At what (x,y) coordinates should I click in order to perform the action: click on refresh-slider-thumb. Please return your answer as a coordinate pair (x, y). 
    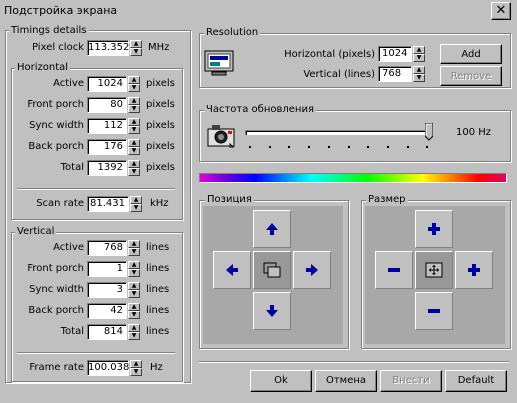
    Looking at the image, I should click on (429, 131).